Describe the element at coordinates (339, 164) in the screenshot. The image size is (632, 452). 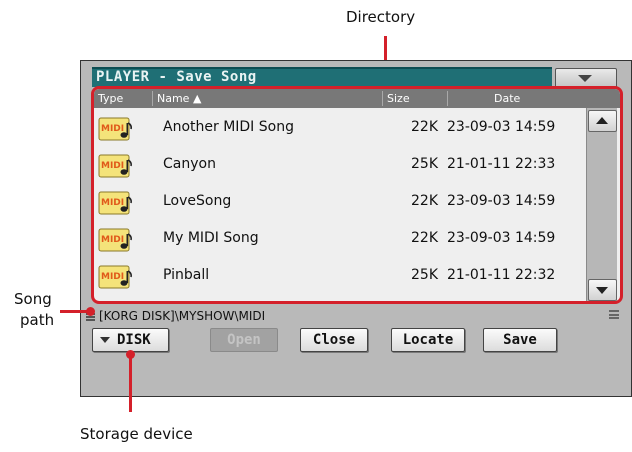
I see `file-row: MIDI Canyon 25K 21-01-11 22:33` at that location.